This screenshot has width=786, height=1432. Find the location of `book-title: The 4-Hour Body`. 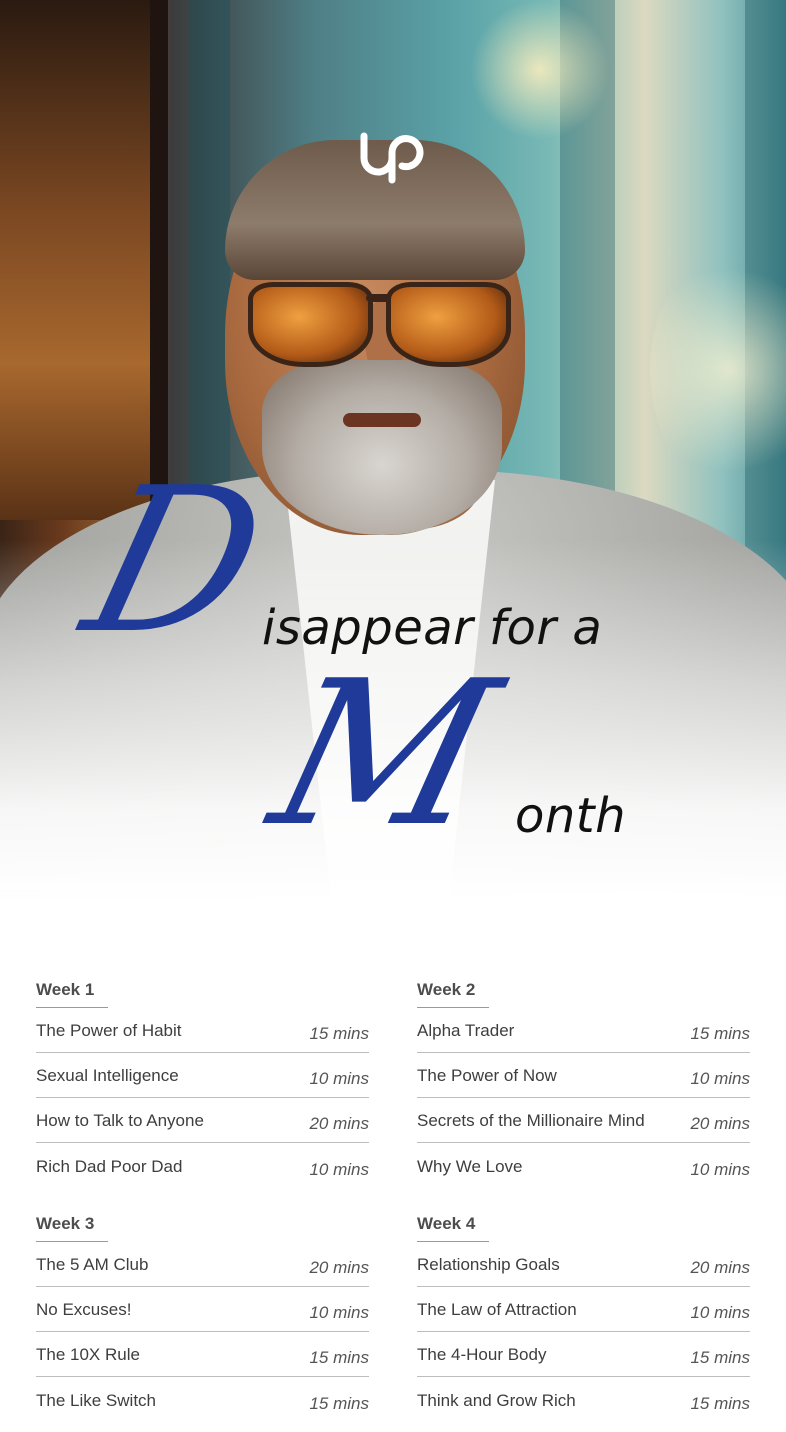

book-title: The 4-Hour Body is located at coordinates (482, 1354).